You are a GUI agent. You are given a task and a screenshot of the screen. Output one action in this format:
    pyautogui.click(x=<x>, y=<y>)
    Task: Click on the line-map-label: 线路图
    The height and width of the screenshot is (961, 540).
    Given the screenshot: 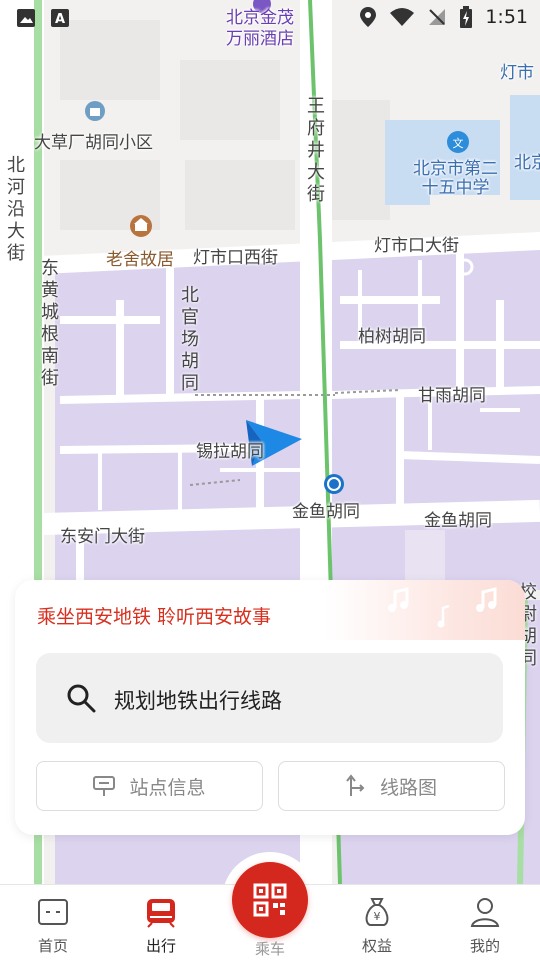 What is the action you would take?
    pyautogui.click(x=408, y=787)
    